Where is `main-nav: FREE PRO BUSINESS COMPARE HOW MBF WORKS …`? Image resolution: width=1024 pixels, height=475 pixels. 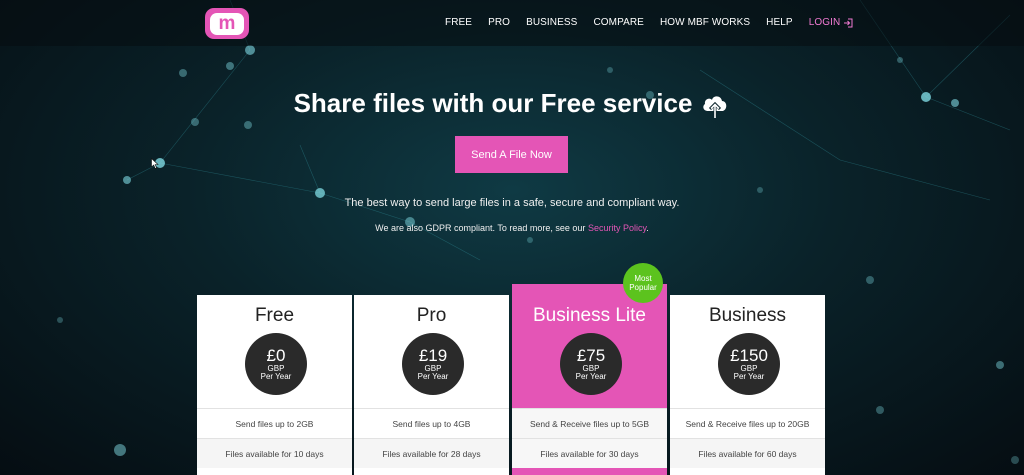 main-nav: FREE PRO BUSINESS COMPARE HOW MBF WORKS … is located at coordinates (649, 22).